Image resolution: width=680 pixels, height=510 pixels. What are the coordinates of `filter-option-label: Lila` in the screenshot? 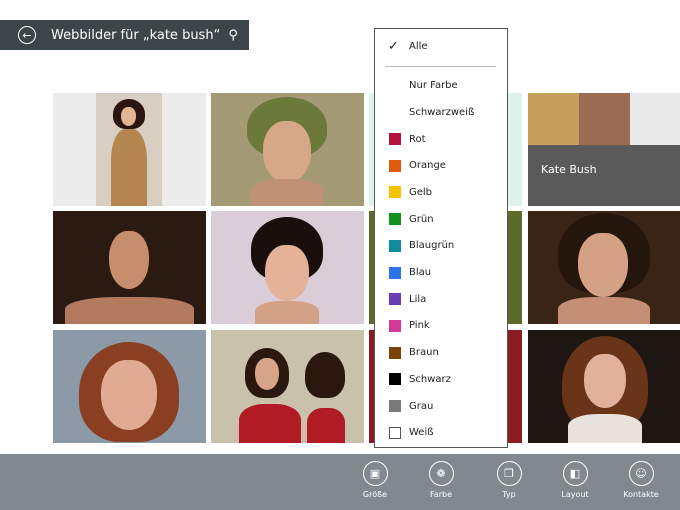 It's located at (418, 299).